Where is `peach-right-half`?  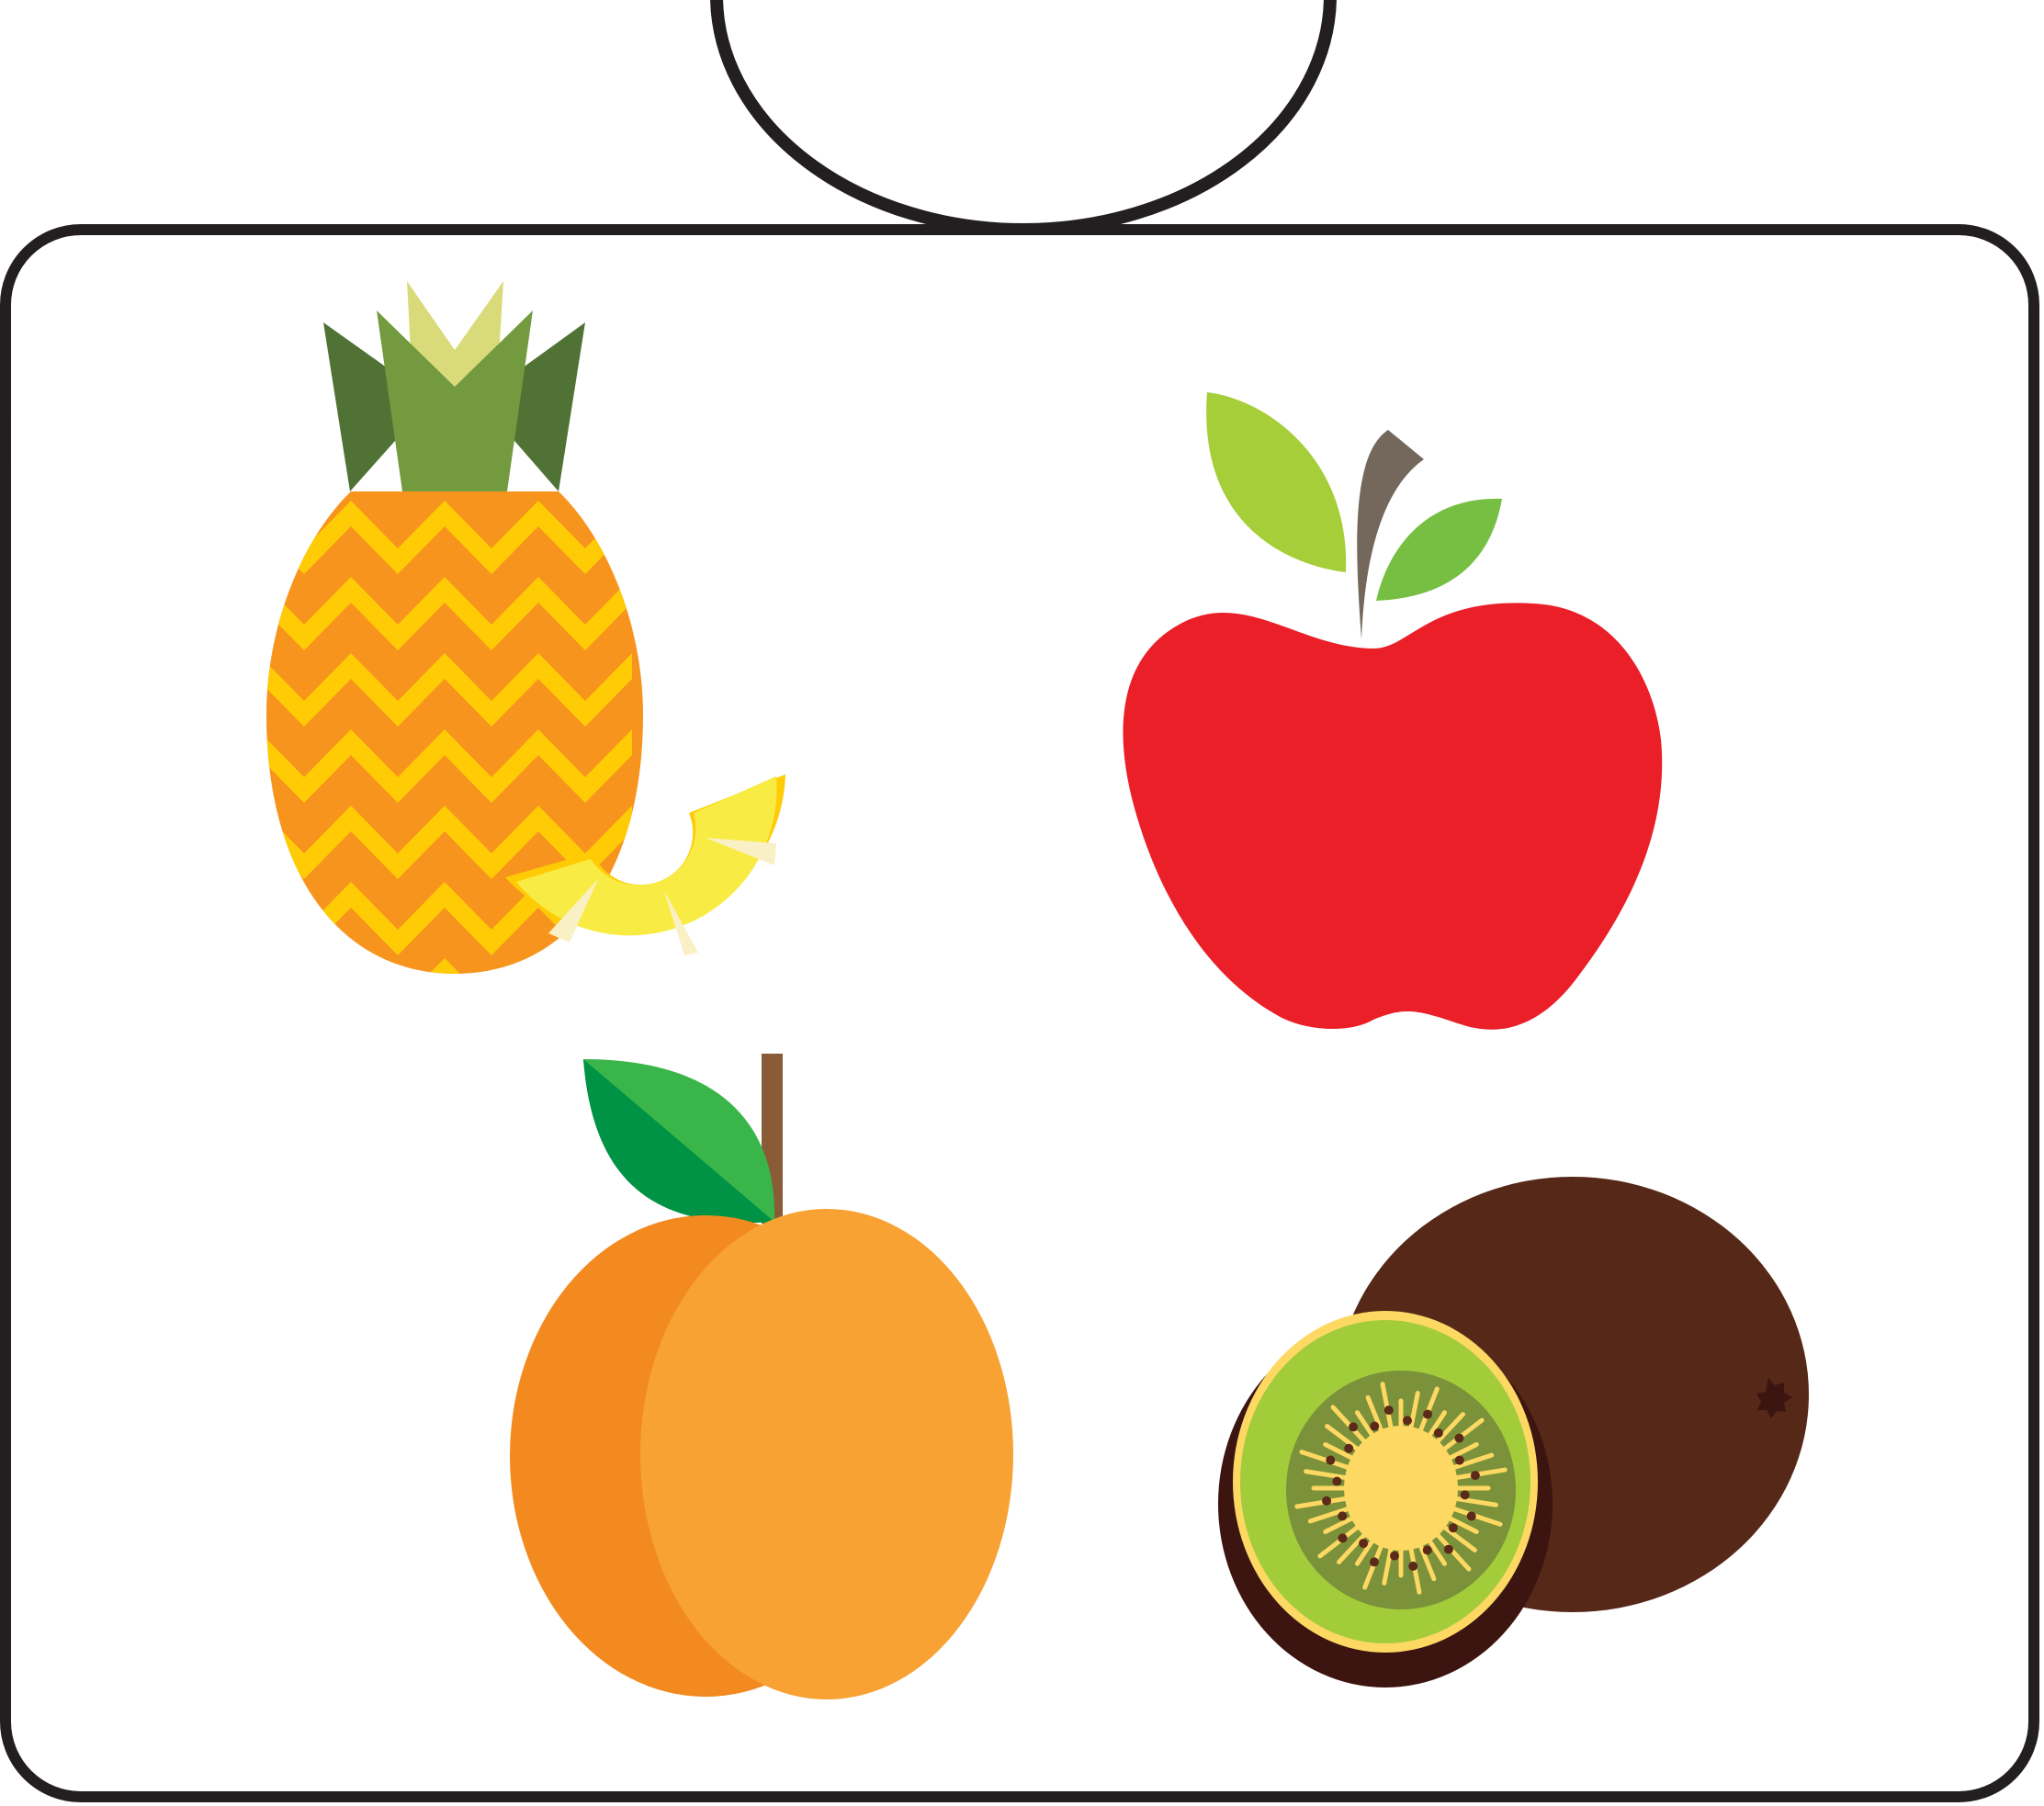 peach-right-half is located at coordinates (826, 1454).